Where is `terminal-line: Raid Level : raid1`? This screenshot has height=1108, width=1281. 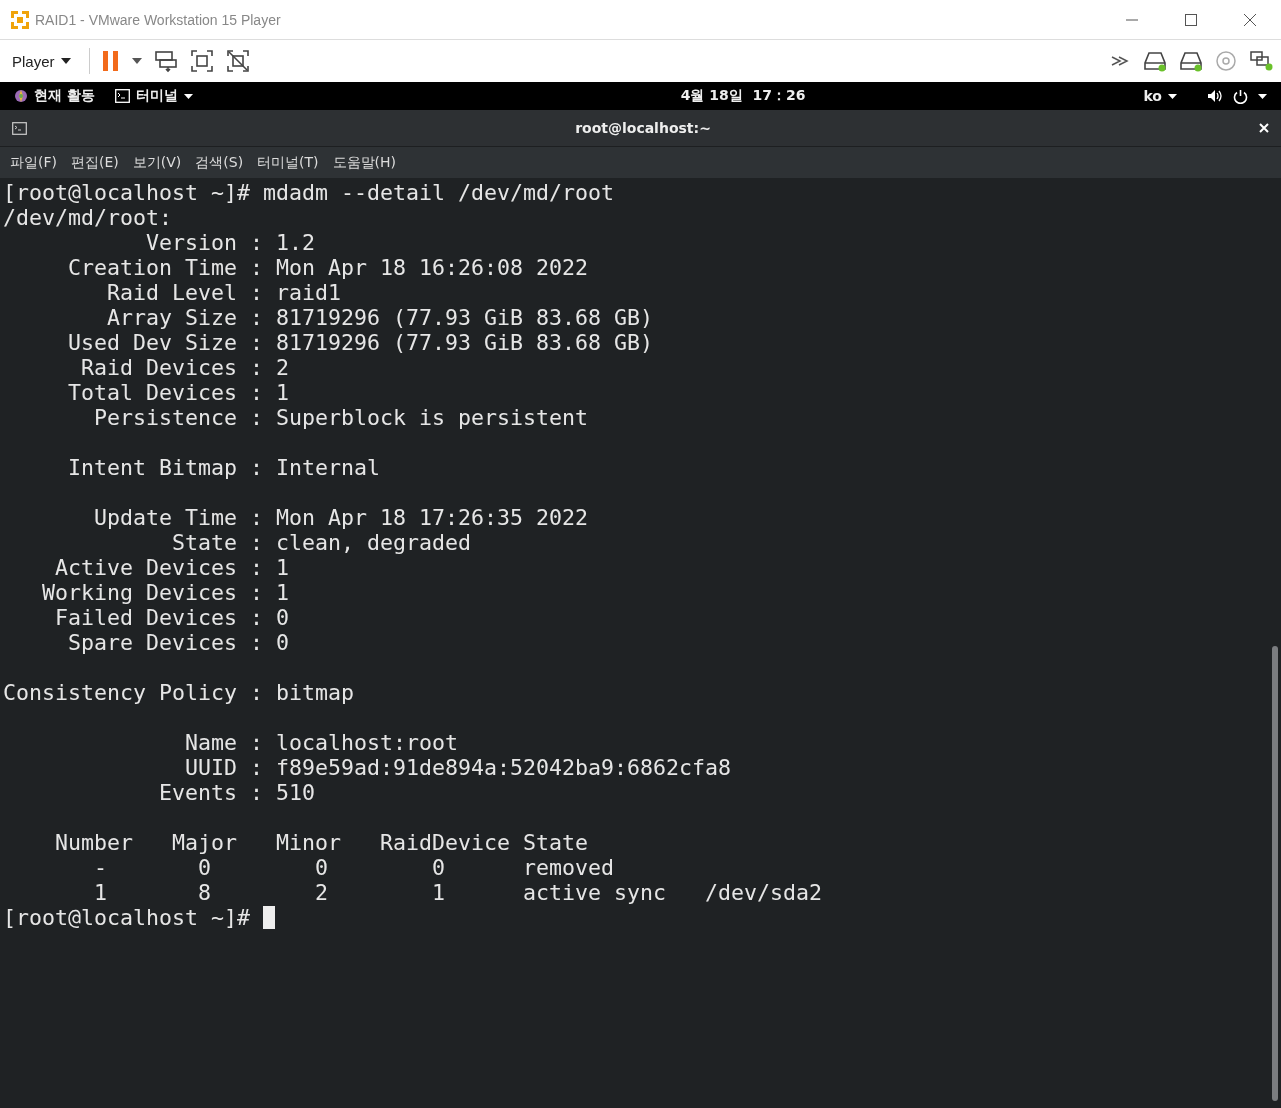
terminal-line: Raid Level : raid1 is located at coordinates (224, 292).